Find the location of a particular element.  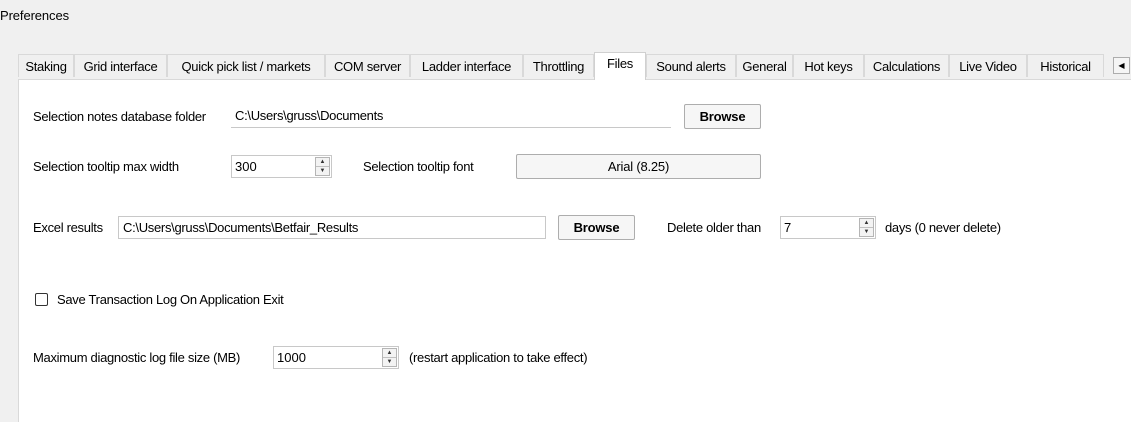

tab-sound-alerts: Sound alerts is located at coordinates (691, 65).